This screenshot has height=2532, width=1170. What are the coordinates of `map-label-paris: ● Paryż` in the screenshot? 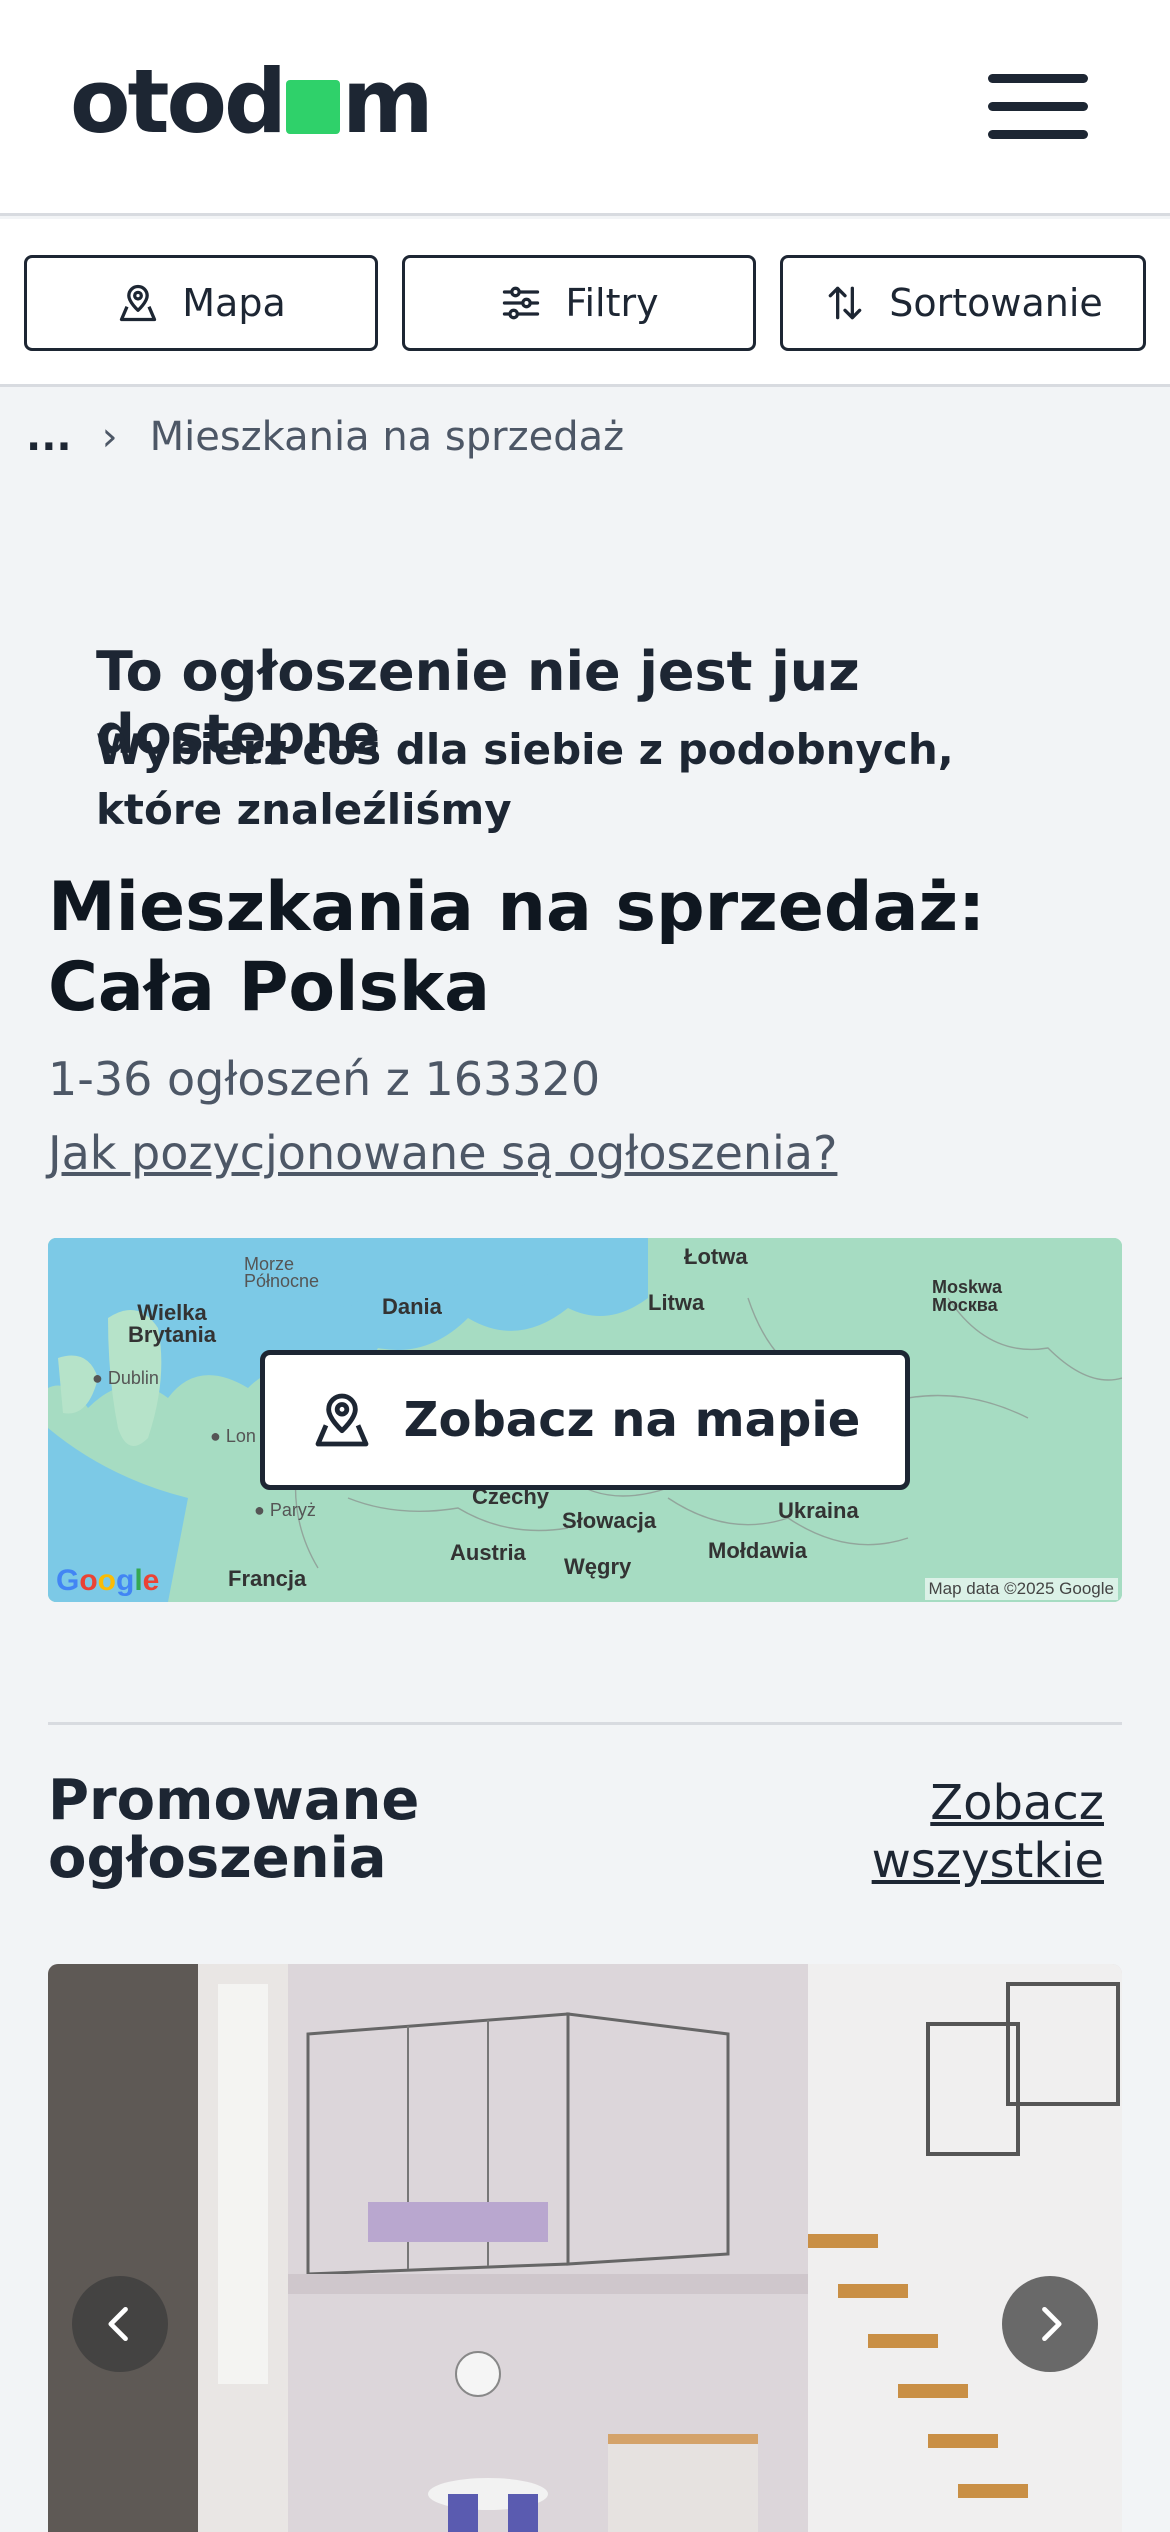 It's located at (285, 1510).